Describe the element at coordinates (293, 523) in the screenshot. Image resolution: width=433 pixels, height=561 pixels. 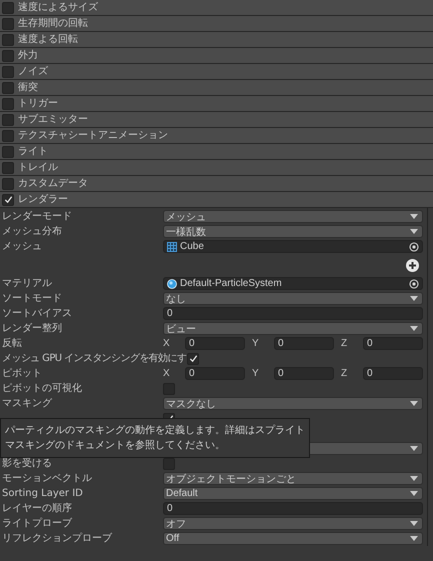
I see `dropdown: オフ` at that location.